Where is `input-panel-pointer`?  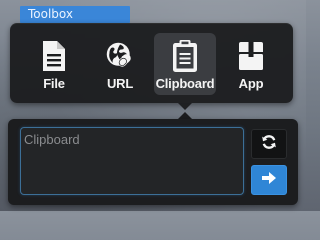 input-panel-pointer is located at coordinates (185, 115).